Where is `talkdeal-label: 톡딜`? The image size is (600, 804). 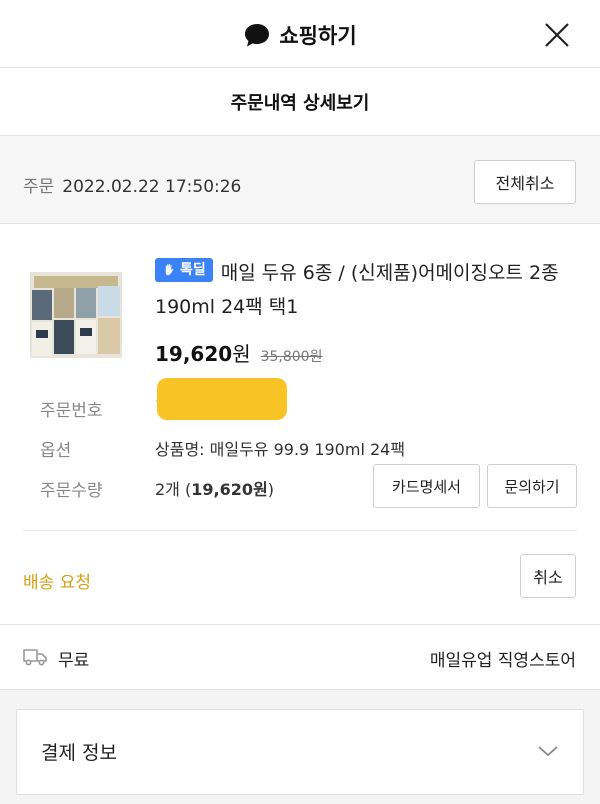
talkdeal-label: 톡딜 is located at coordinates (193, 269).